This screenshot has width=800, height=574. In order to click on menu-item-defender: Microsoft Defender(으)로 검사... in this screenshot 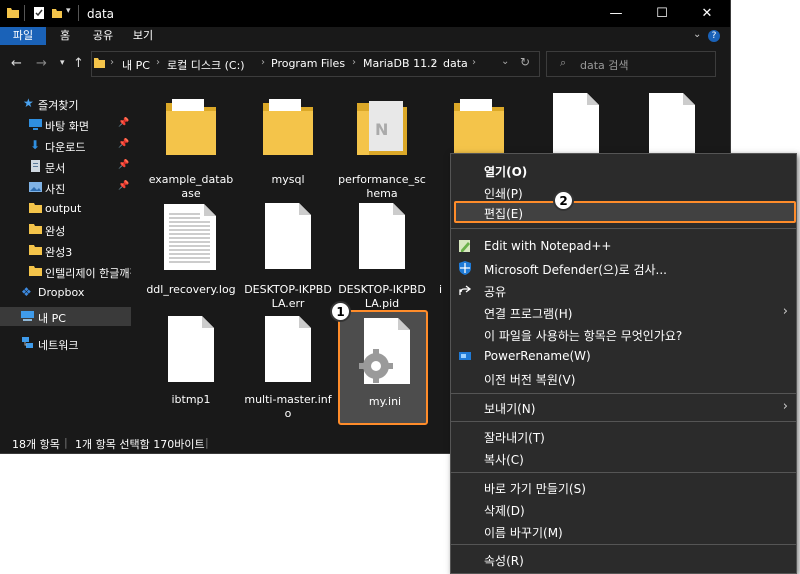, I will do `click(623, 268)`.